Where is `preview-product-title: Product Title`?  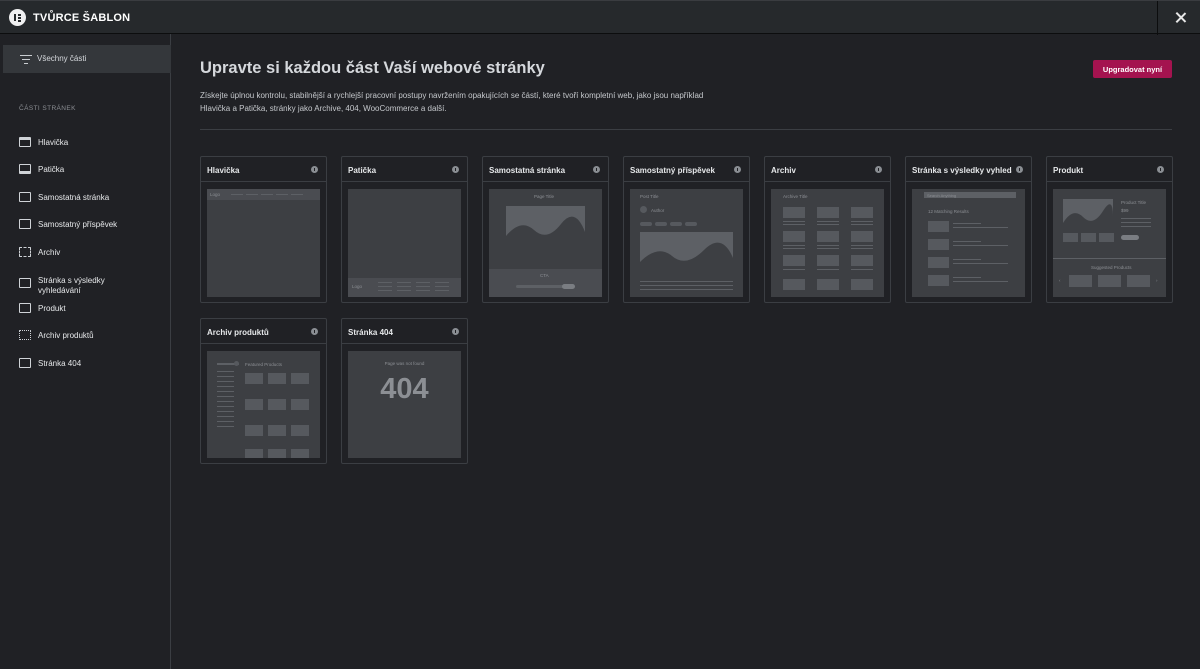 preview-product-title: Product Title is located at coordinates (1134, 202).